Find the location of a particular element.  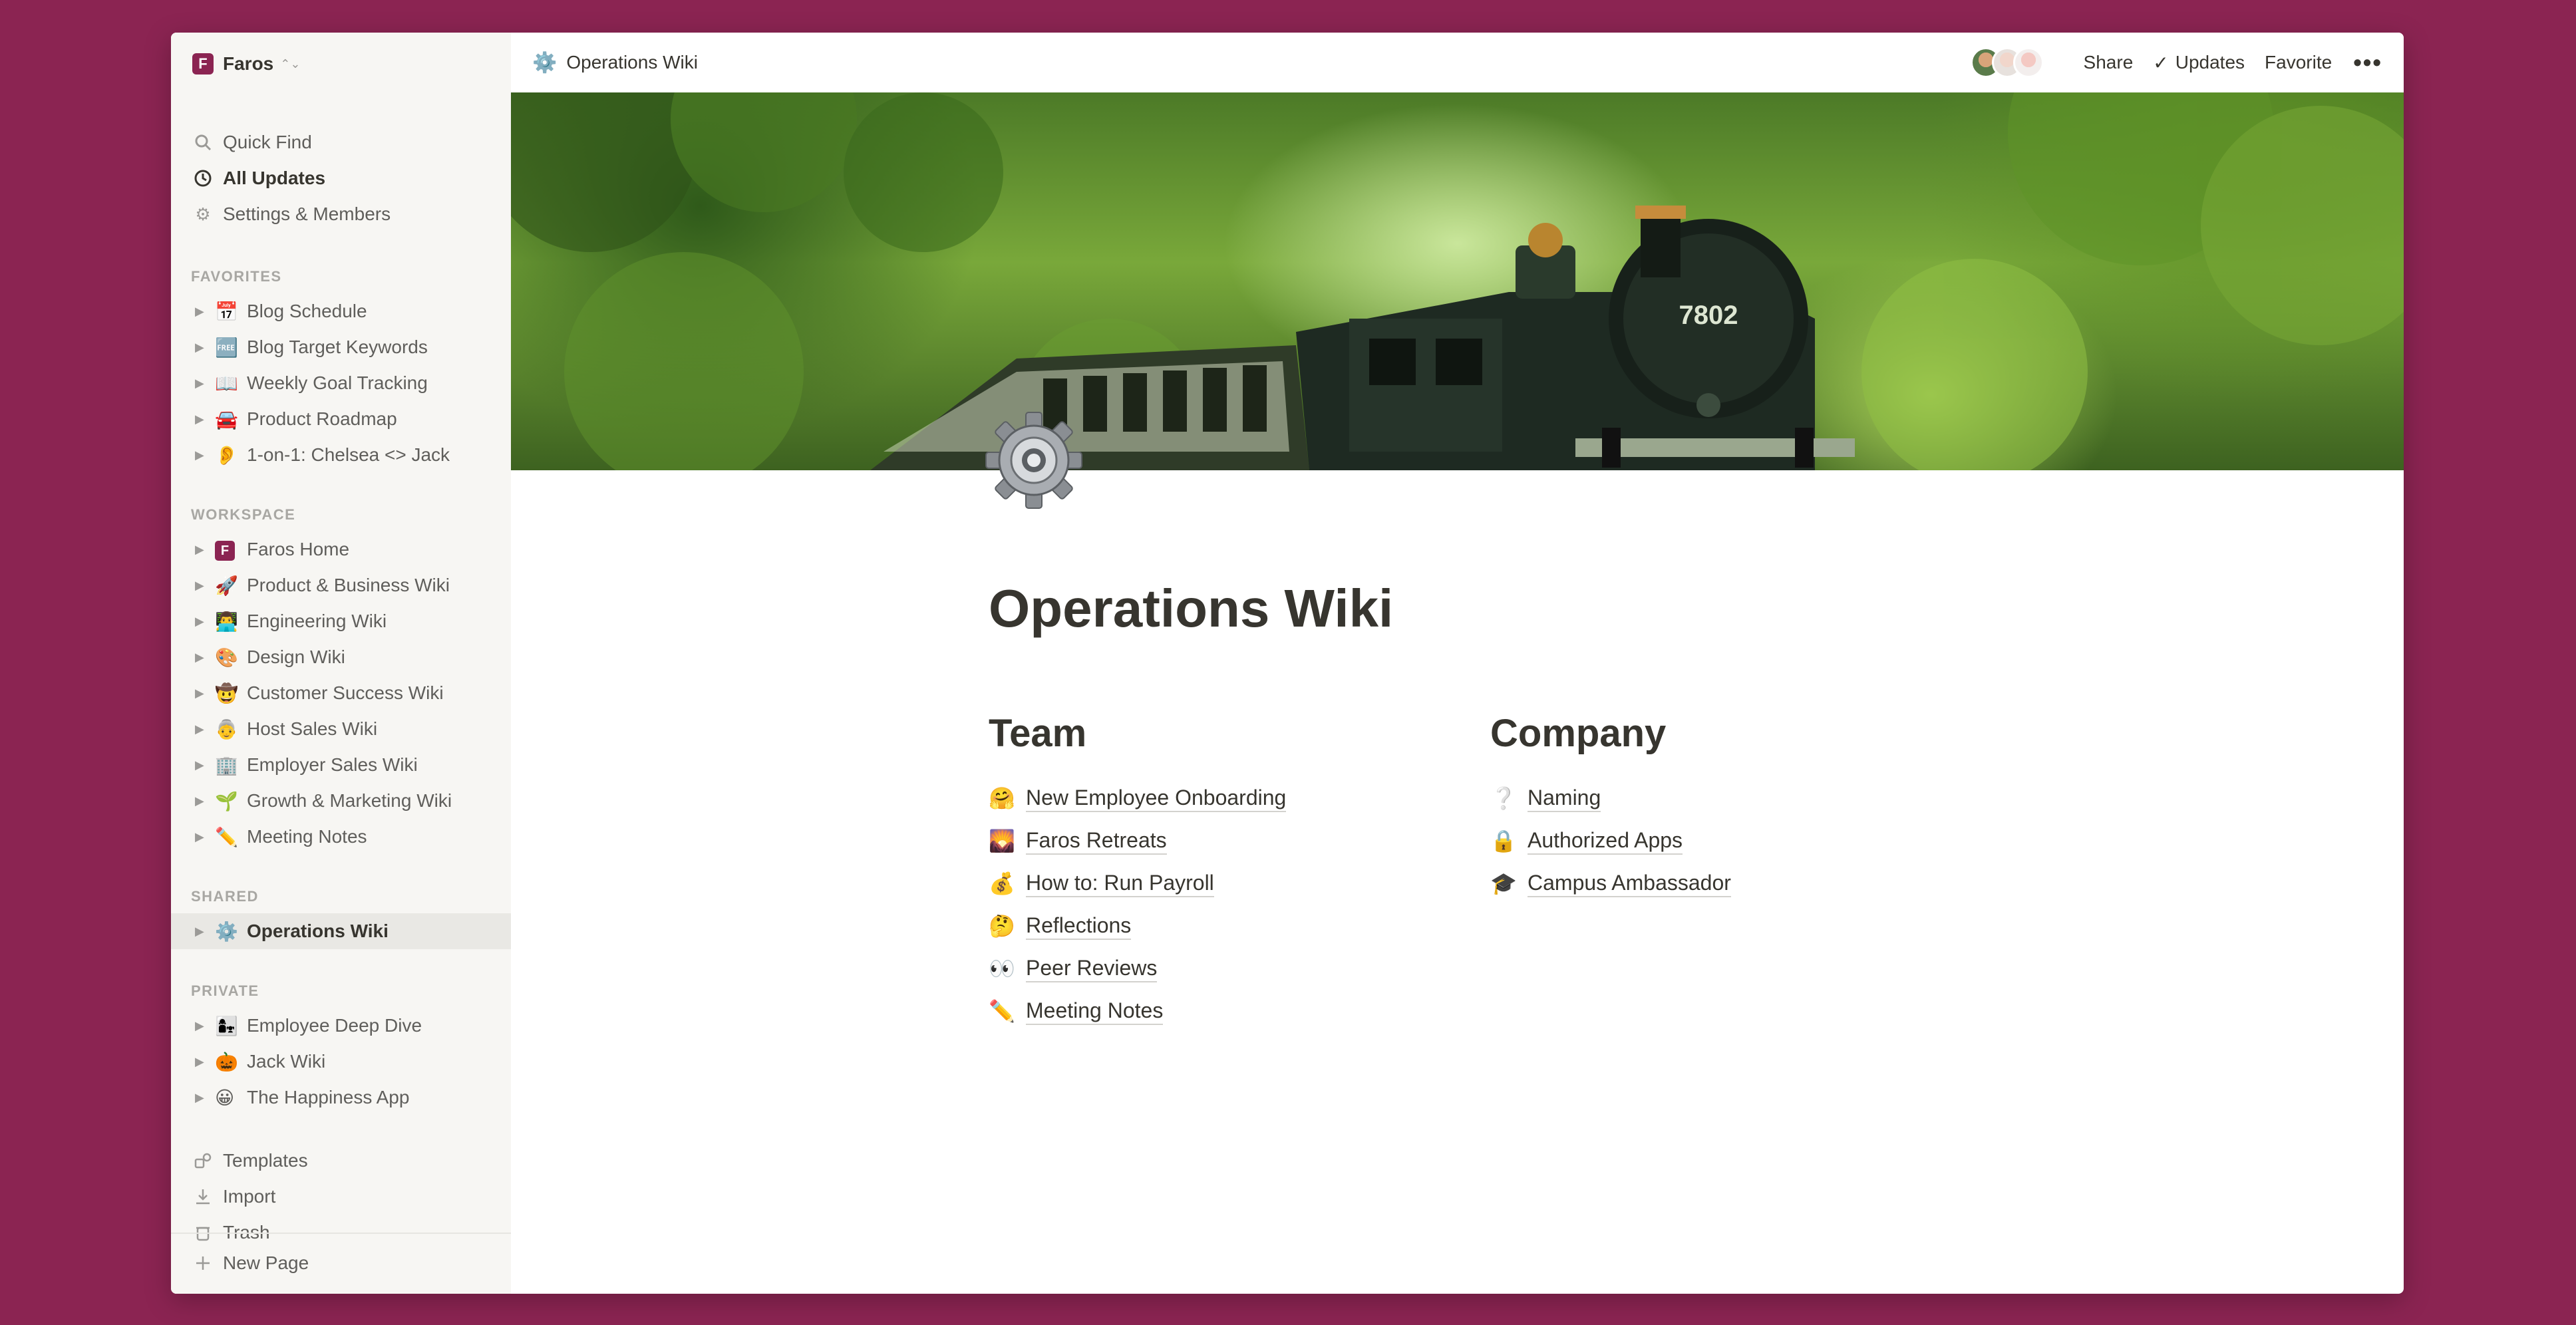

page-emoji-icon: 🏢 is located at coordinates (226, 765).